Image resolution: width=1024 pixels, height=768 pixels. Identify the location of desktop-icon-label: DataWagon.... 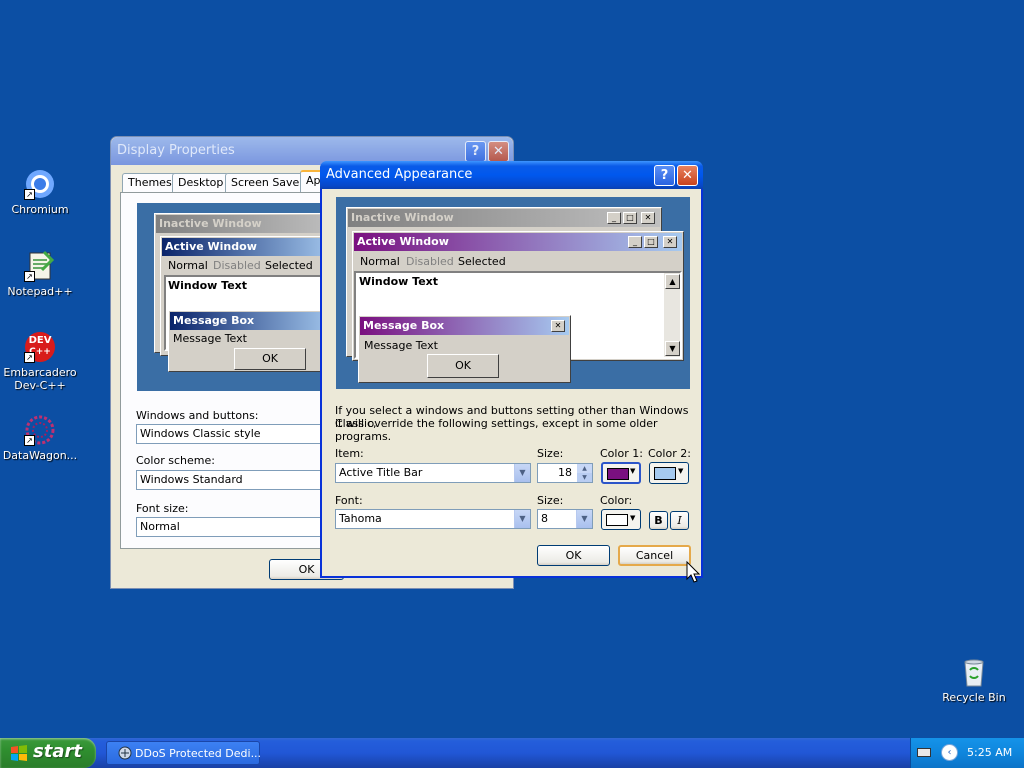
(40, 455).